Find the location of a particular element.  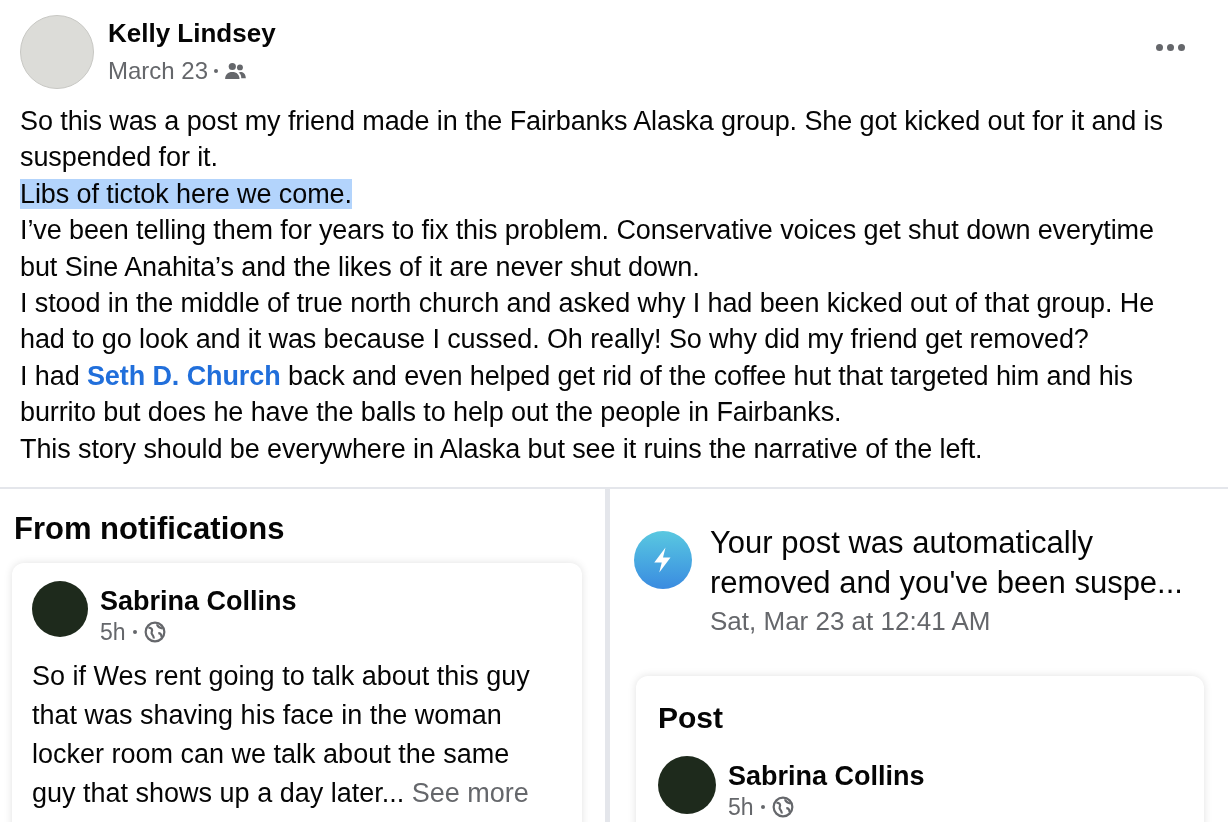

author-name: Kelly Lindsey is located at coordinates (192, 33).